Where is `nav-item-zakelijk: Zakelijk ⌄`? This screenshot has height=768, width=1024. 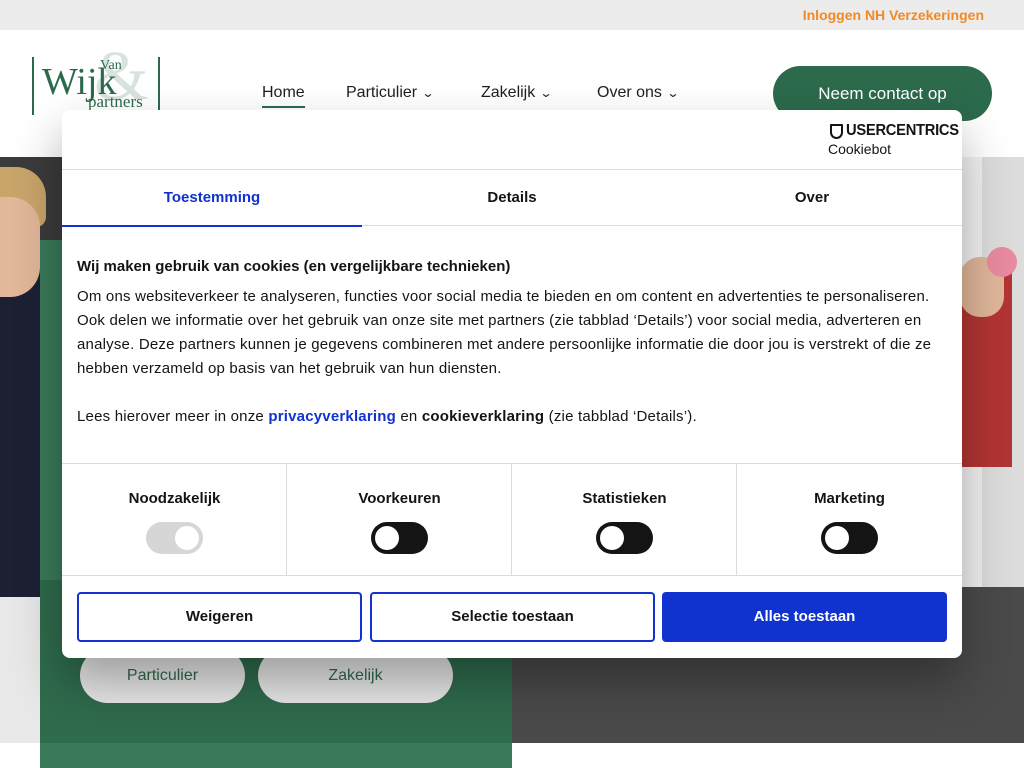 nav-item-zakelijk: Zakelijk ⌄ is located at coordinates (517, 93).